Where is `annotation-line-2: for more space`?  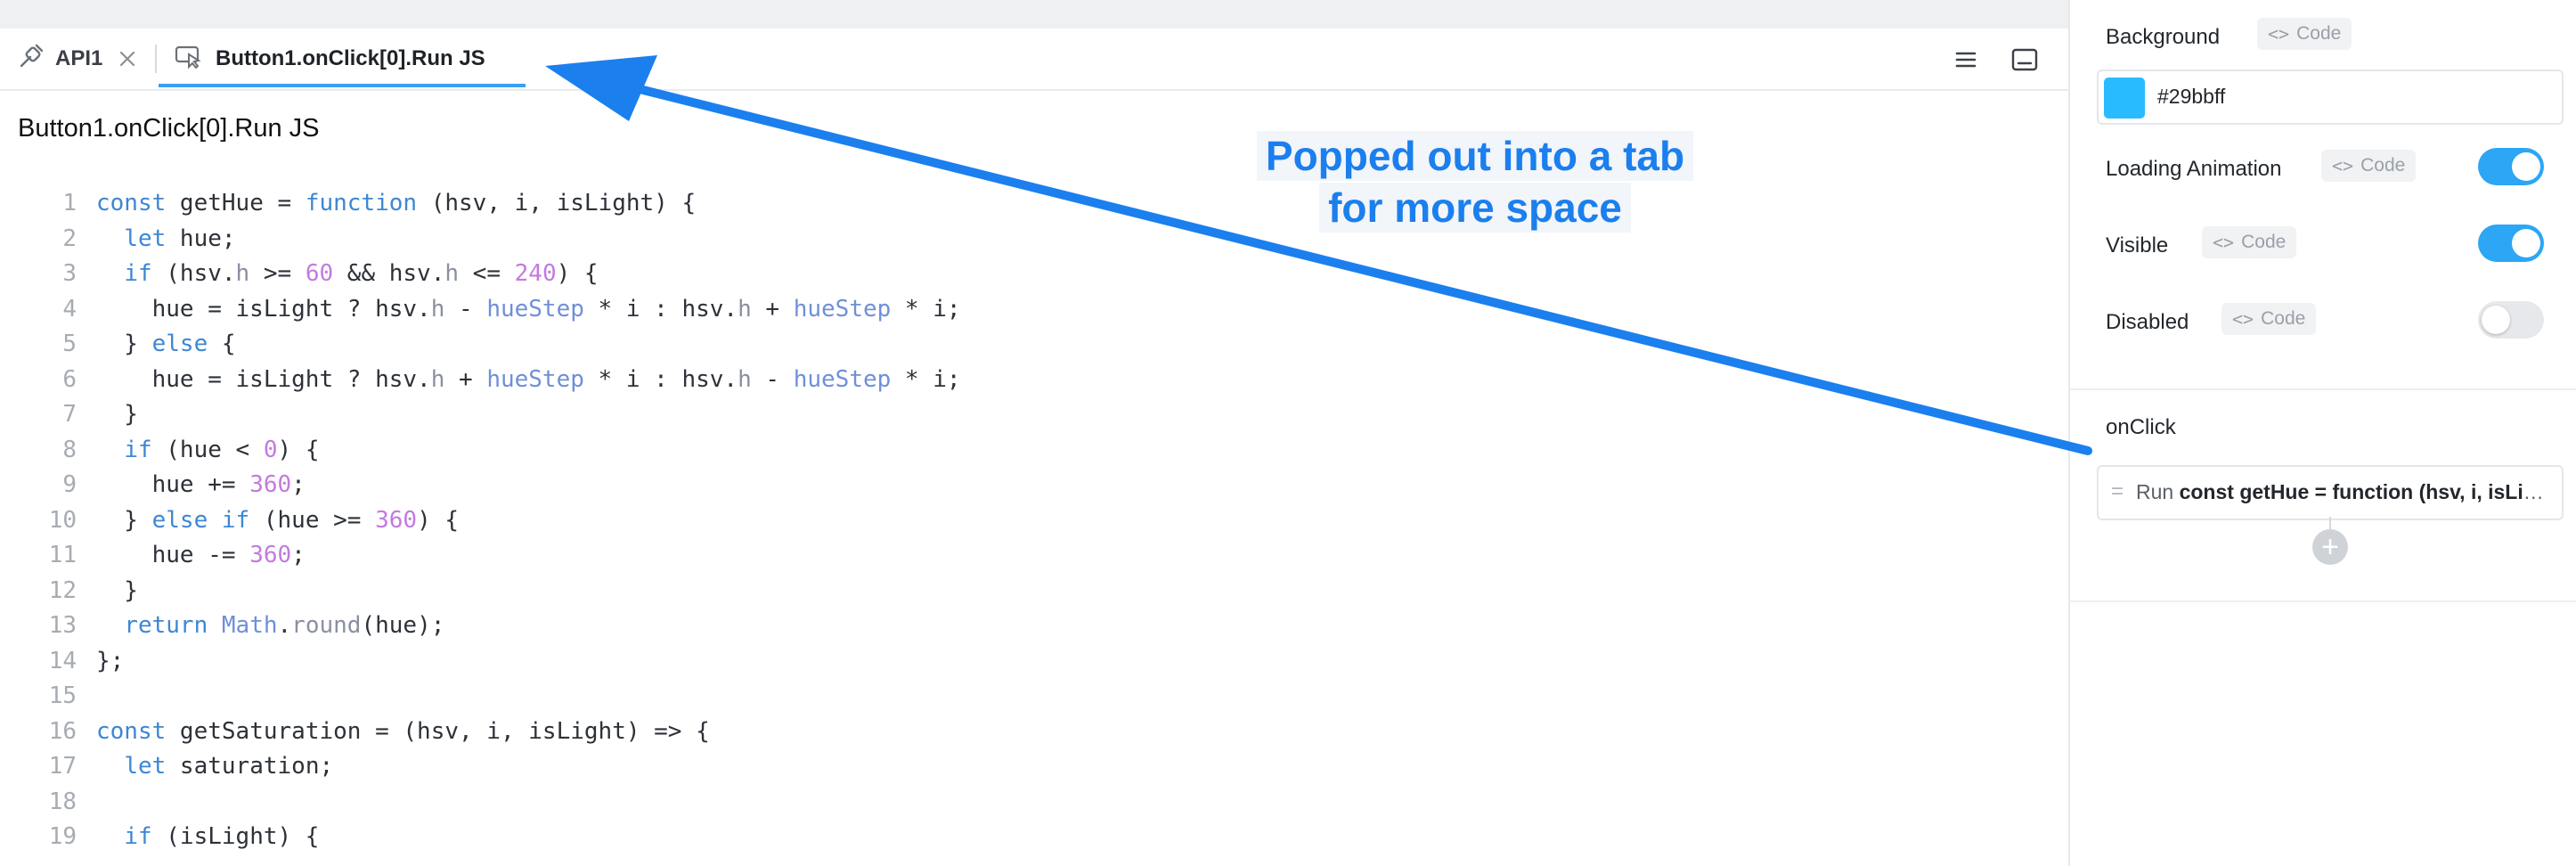
annotation-line-2: for more space is located at coordinates (1475, 208).